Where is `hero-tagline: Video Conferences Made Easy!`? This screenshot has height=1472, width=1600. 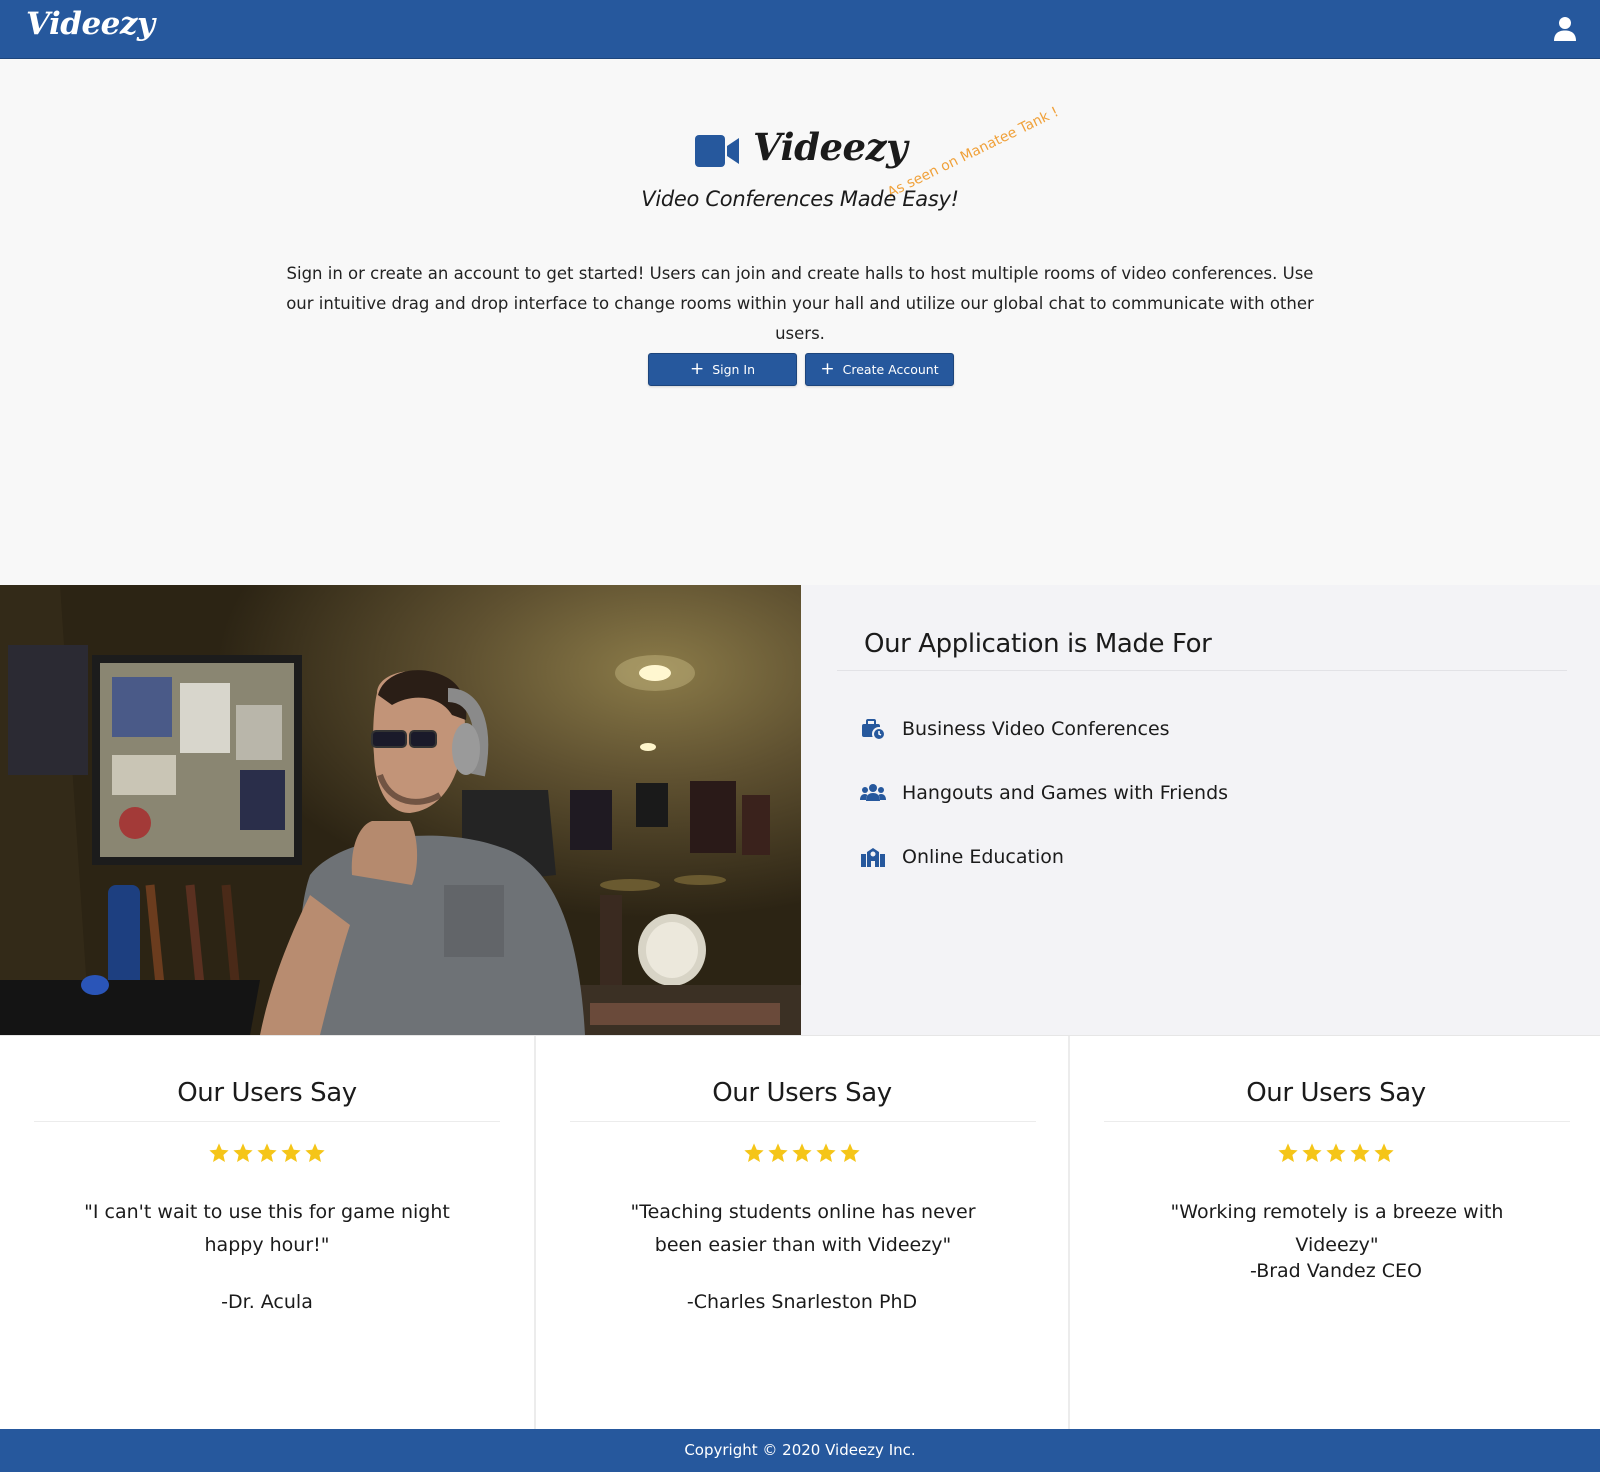 hero-tagline: Video Conferences Made Easy! is located at coordinates (800, 199).